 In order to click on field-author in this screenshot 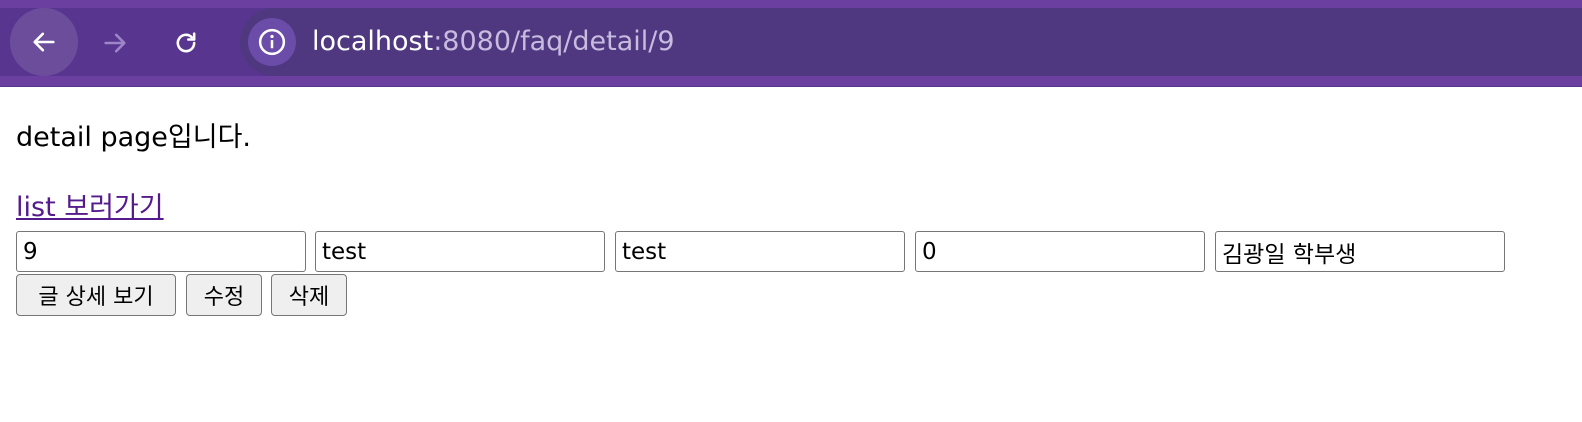, I will do `click(1360, 251)`.